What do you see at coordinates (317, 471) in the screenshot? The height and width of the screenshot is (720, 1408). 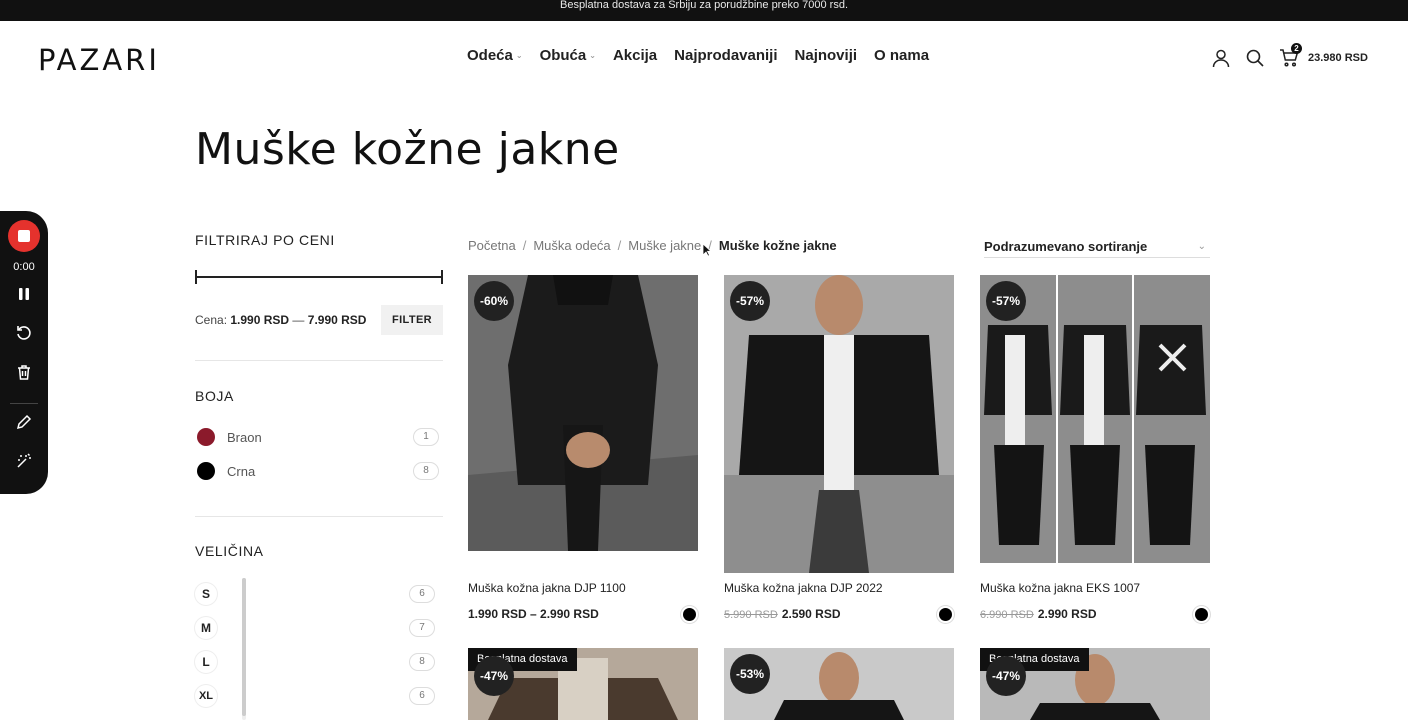 I see `color-option-crna: Crna 8` at bounding box center [317, 471].